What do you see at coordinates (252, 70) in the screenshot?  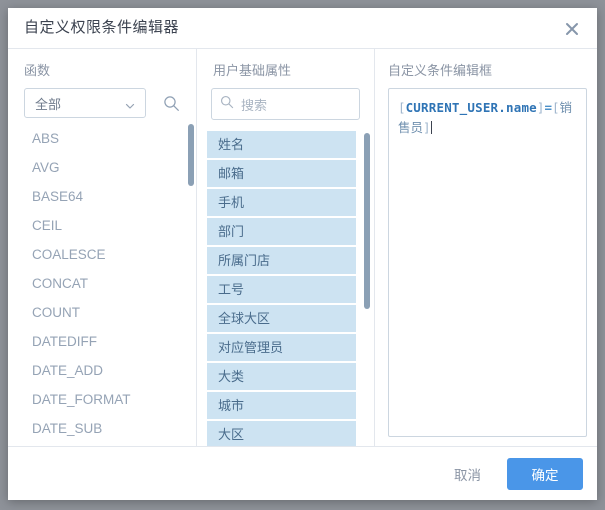 I see `user-attributes-panel-label: 用户基础属性` at bounding box center [252, 70].